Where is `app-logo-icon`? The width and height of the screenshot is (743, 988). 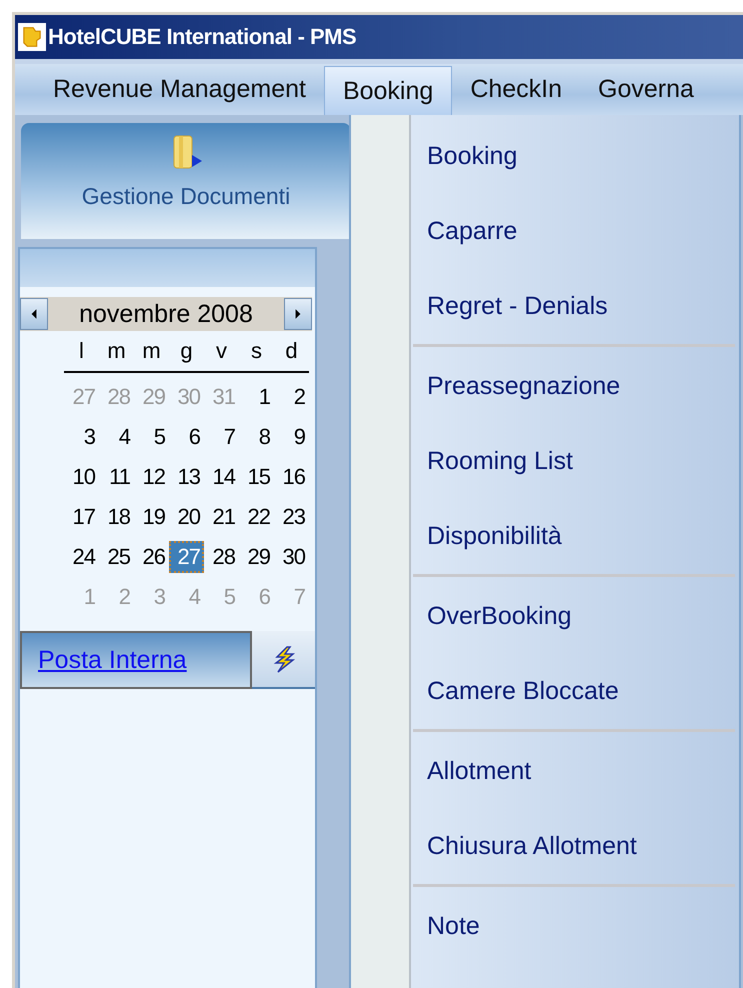
app-logo-icon is located at coordinates (32, 37).